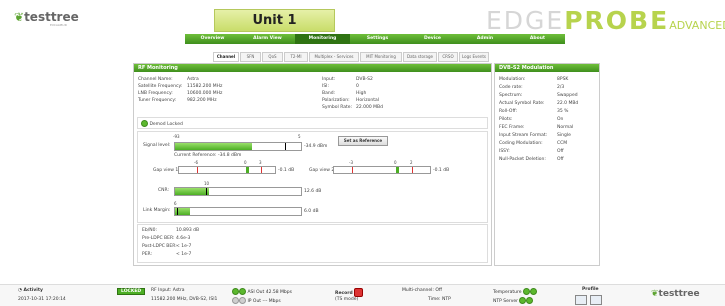  I want to click on value-symbol-rate: 22.000 MBd, so click(370, 107).